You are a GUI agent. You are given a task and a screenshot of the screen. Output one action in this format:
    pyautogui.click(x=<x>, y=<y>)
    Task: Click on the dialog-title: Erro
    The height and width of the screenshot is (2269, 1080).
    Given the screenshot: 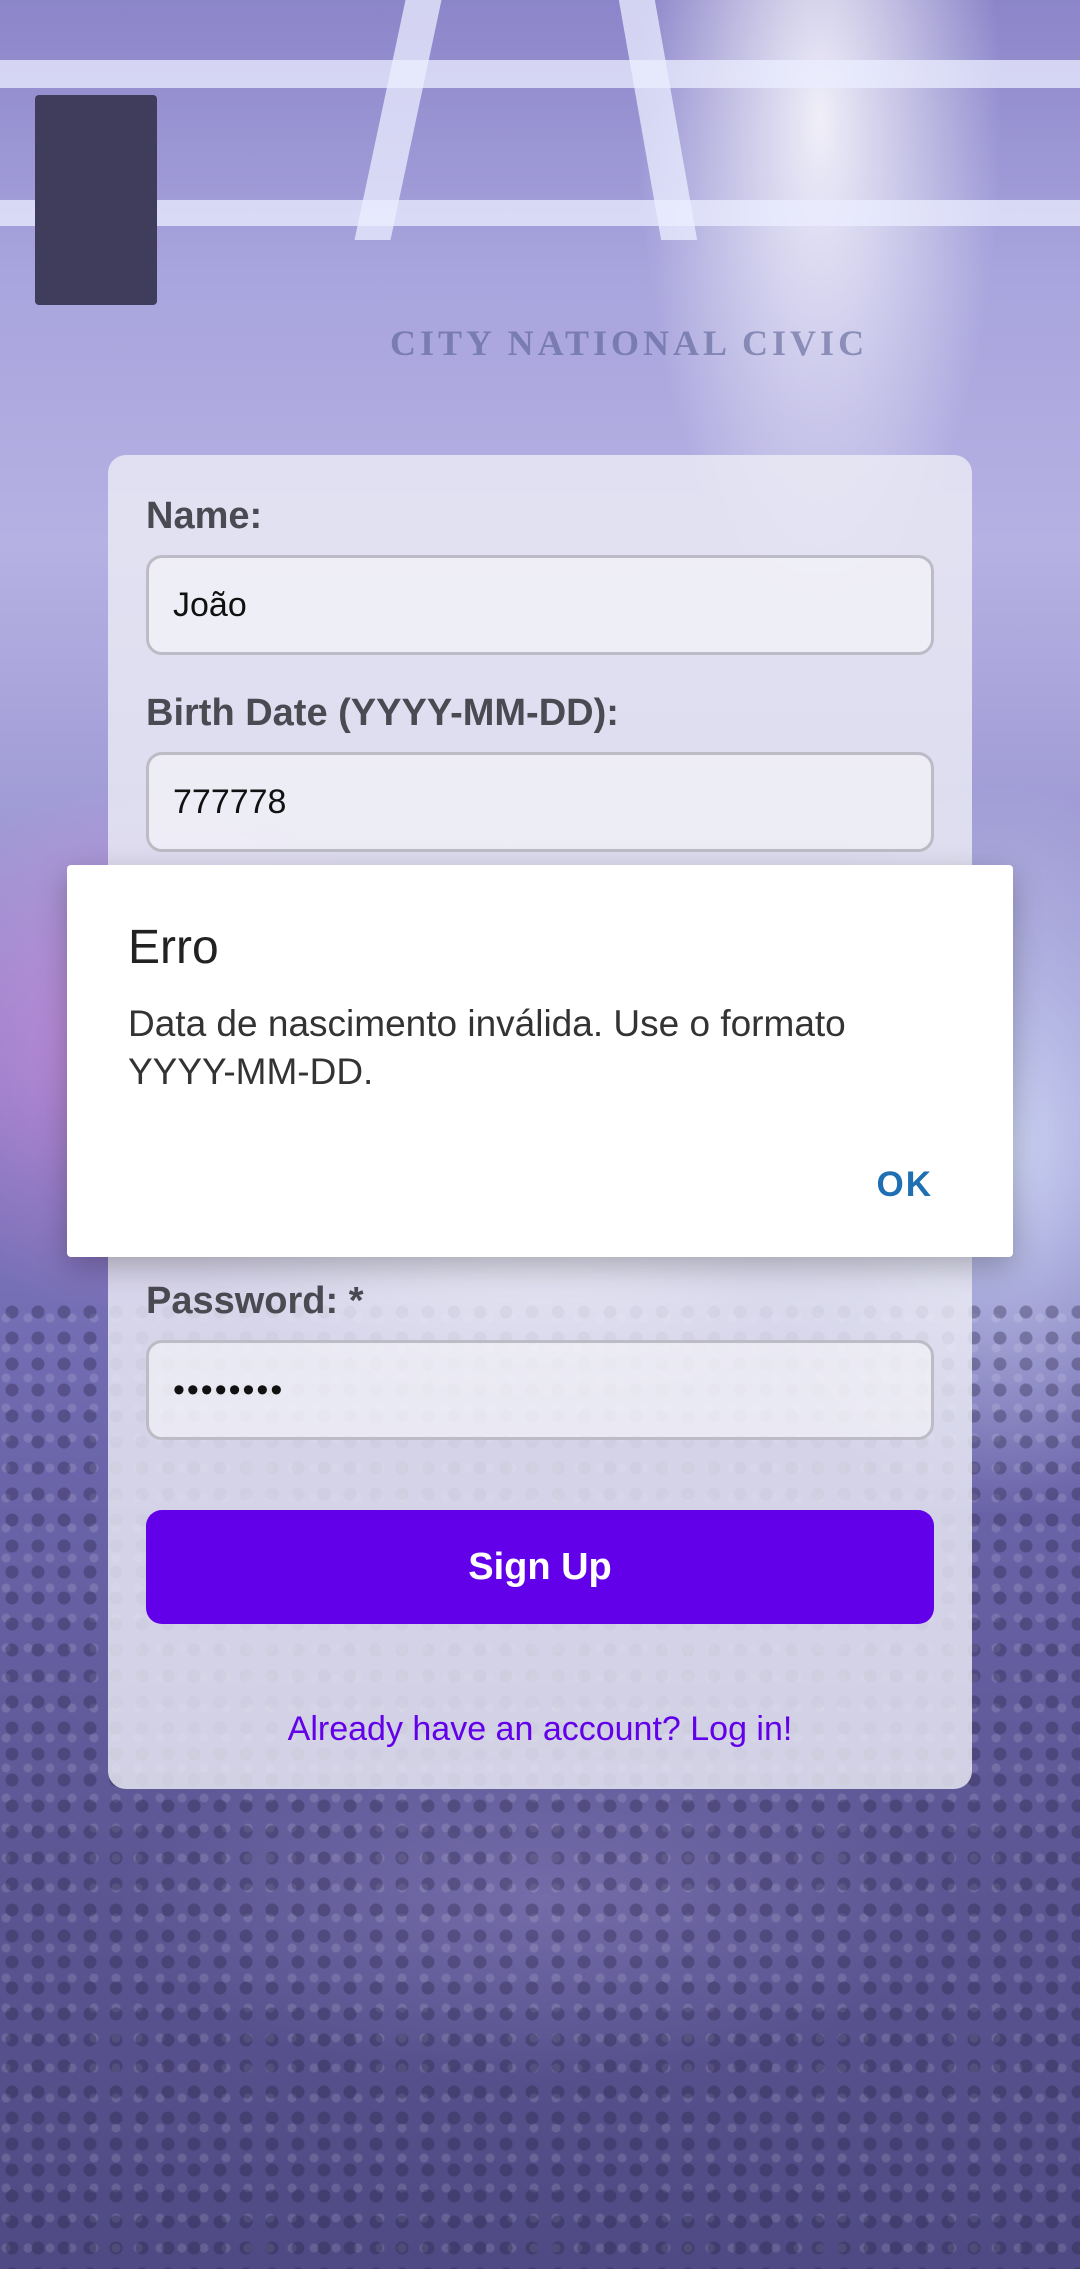 What is the action you would take?
    pyautogui.click(x=173, y=947)
    